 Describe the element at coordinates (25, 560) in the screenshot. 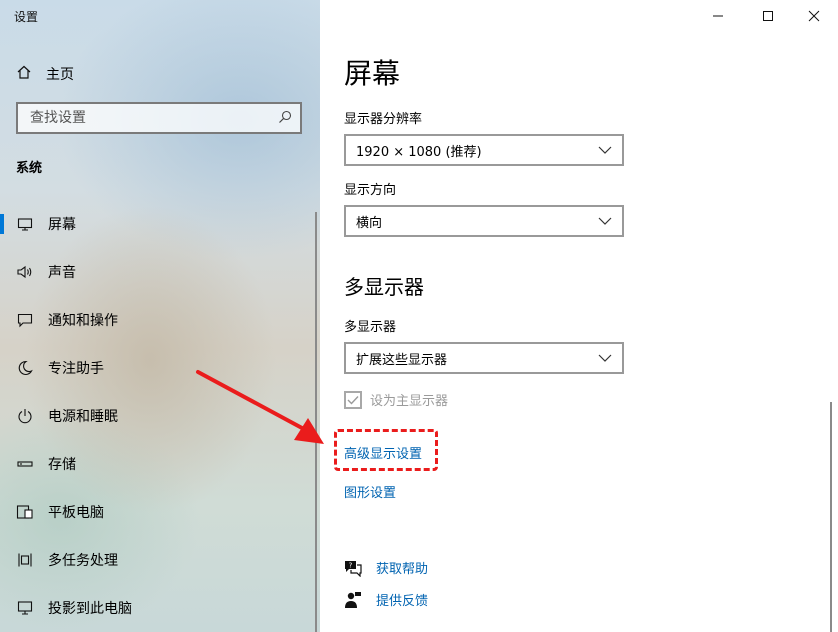

I see `multitask-icon` at that location.